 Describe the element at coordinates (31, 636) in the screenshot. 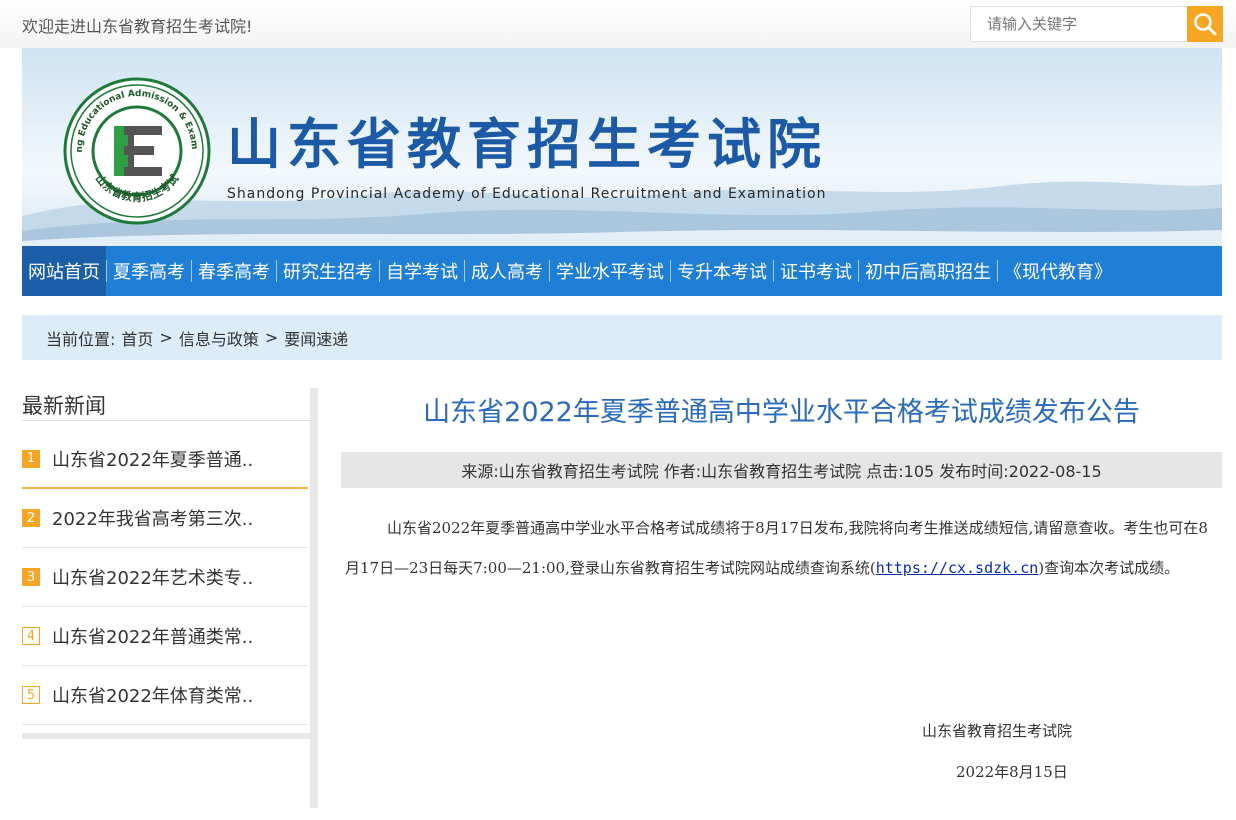

I see `rank-badge: 4` at that location.